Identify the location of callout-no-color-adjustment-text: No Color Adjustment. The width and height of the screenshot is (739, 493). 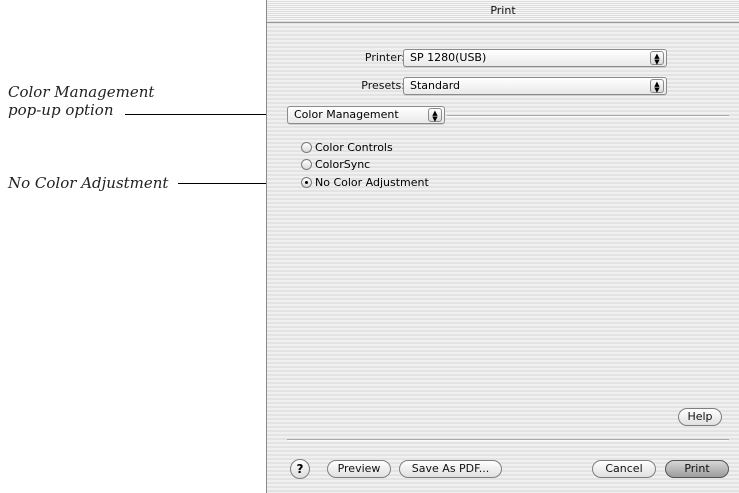
(88, 183).